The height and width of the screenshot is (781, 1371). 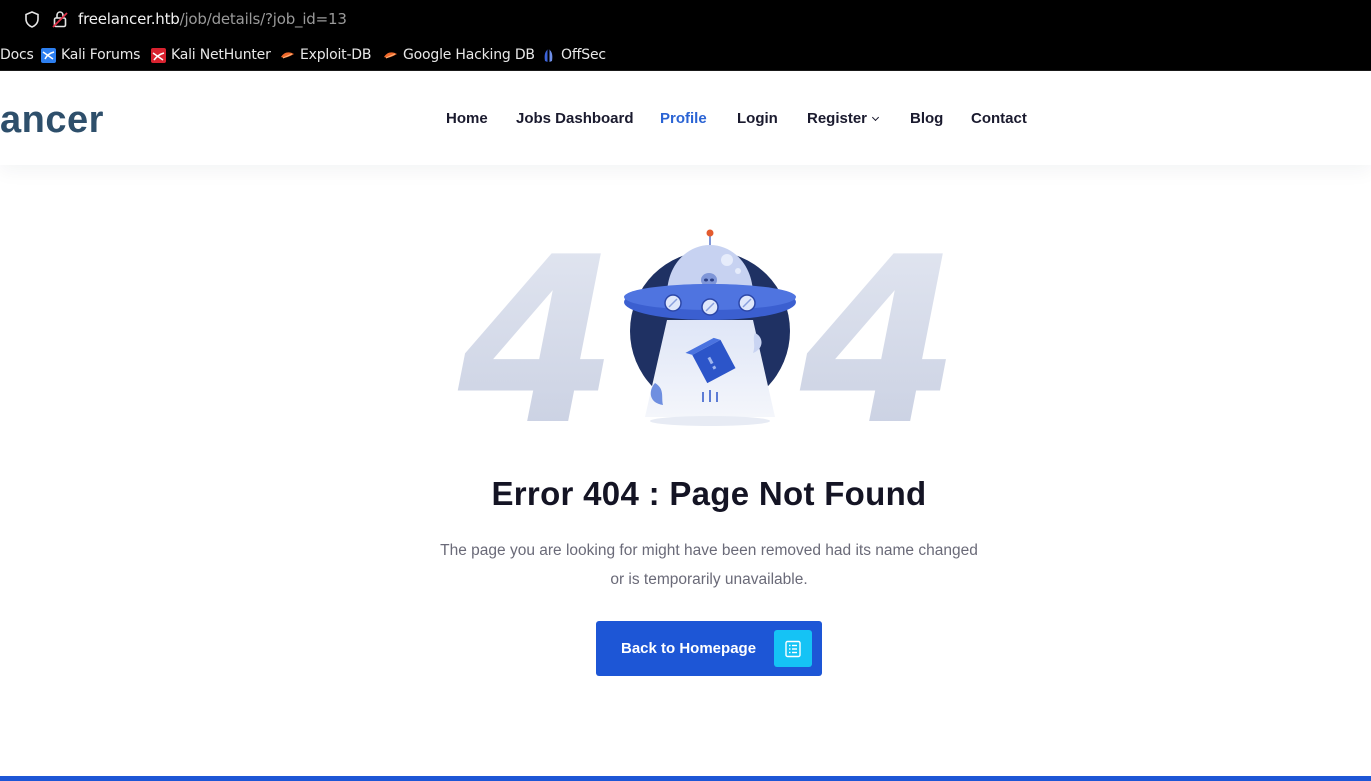 I want to click on url-path: /job/details/?job_id=13, so click(x=263, y=19).